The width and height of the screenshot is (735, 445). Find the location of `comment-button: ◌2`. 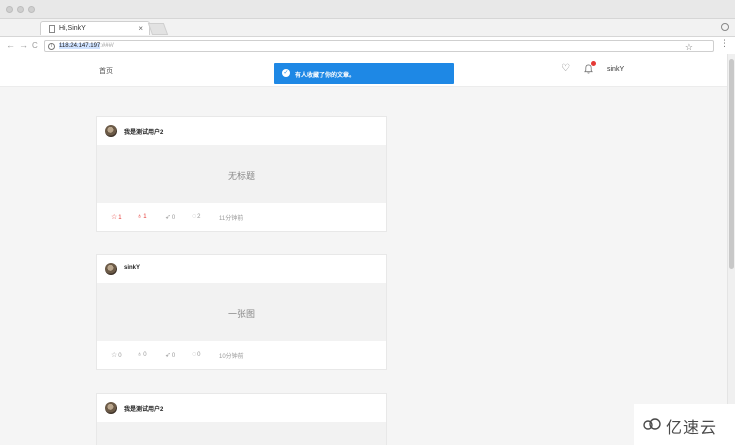

comment-button: ◌2 is located at coordinates (196, 216).